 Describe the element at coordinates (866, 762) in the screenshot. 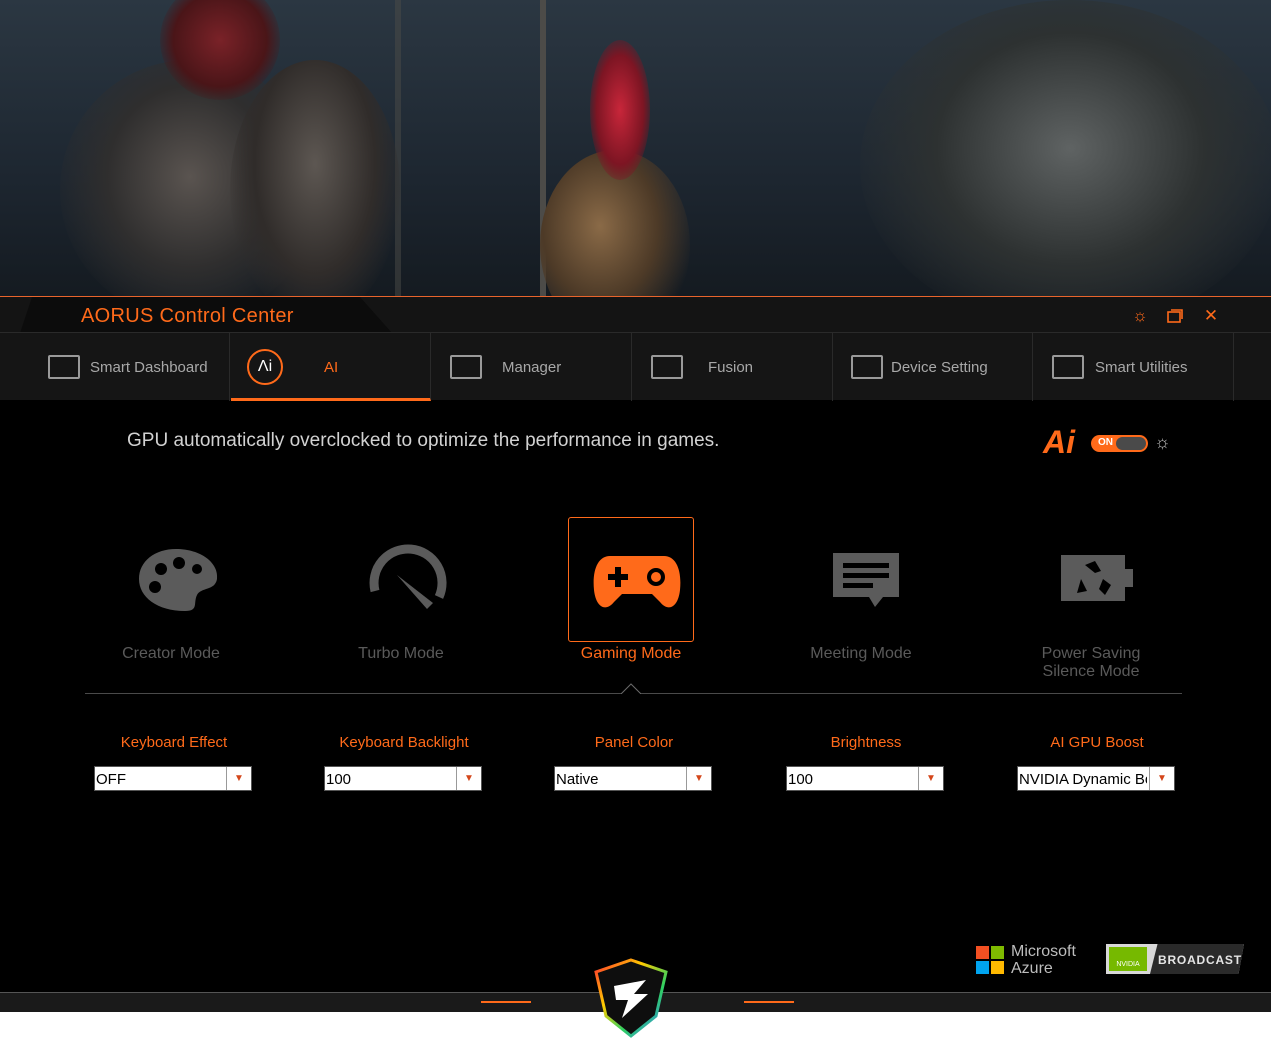

I see `setting-brightness: Brightness 100 ▼` at that location.